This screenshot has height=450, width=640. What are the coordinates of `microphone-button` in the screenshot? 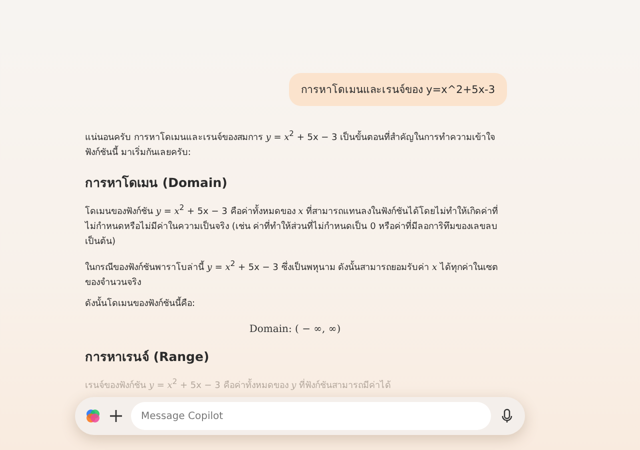 It's located at (507, 416).